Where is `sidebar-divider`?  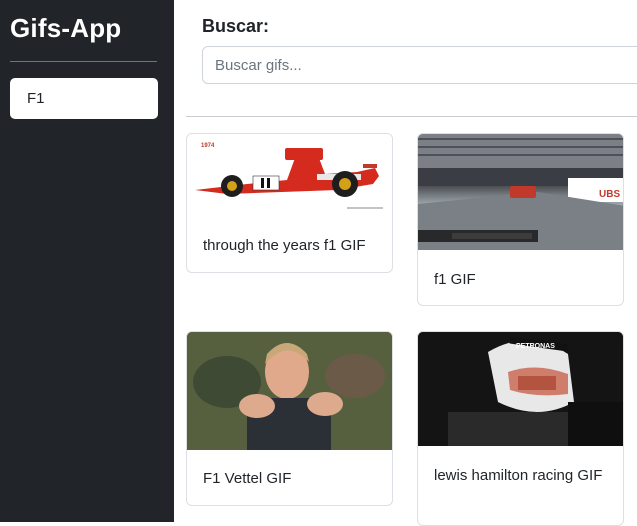 sidebar-divider is located at coordinates (83, 61).